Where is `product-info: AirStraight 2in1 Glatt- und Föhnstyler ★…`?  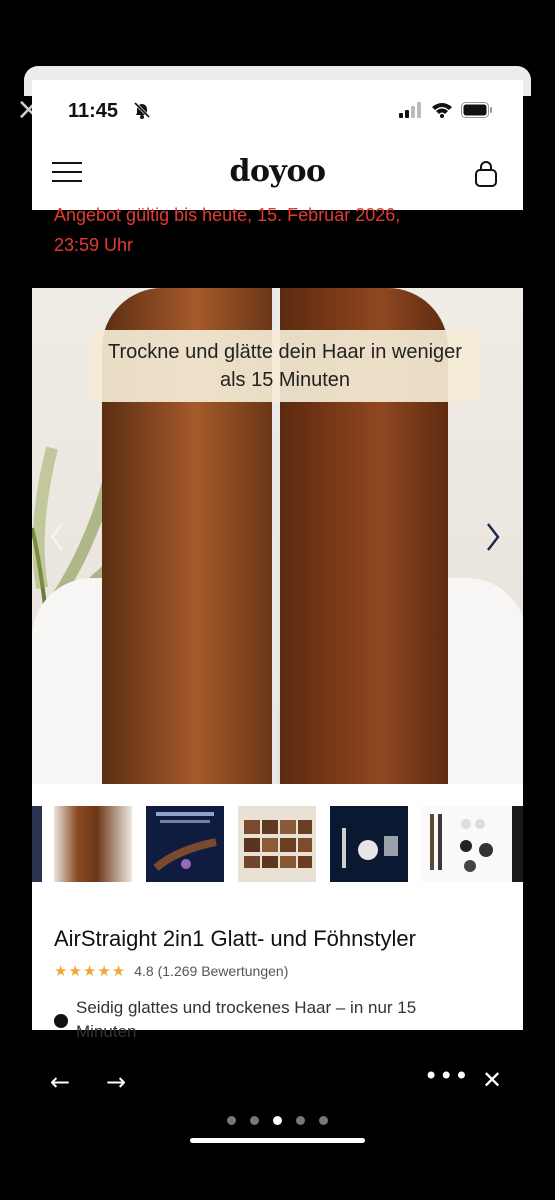 product-info: AirStraight 2in1 Glatt- und Föhnstyler ★… is located at coordinates (277, 962).